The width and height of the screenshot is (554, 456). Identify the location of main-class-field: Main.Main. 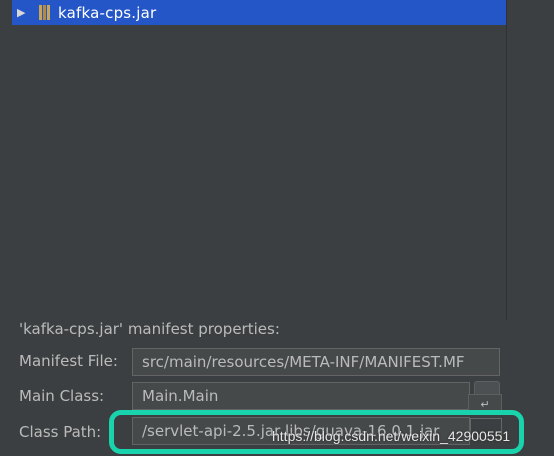
(301, 396).